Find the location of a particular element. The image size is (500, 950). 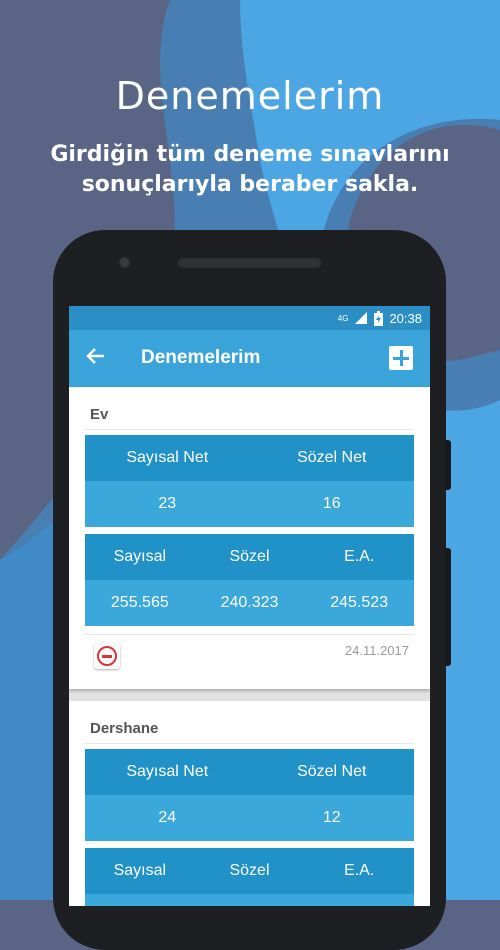

net-value-row: 24 12 is located at coordinates (249, 818).